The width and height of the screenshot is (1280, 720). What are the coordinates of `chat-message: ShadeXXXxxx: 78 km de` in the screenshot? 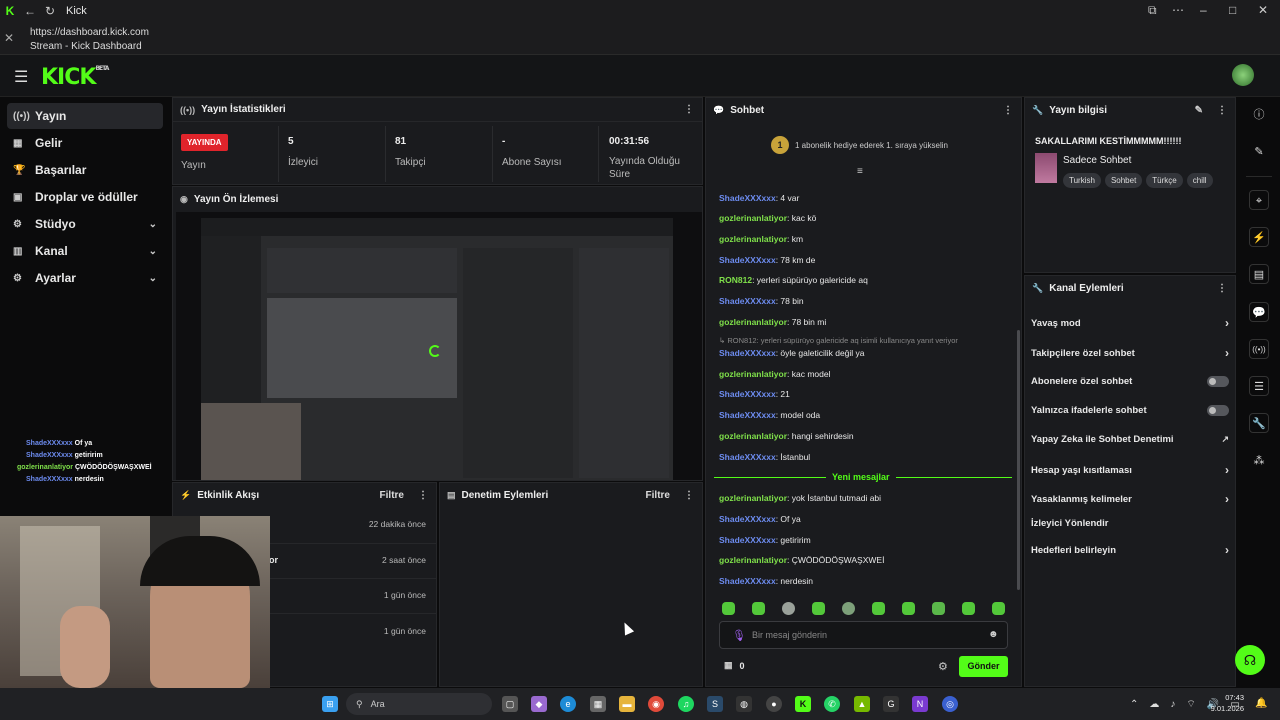 It's located at (767, 260).